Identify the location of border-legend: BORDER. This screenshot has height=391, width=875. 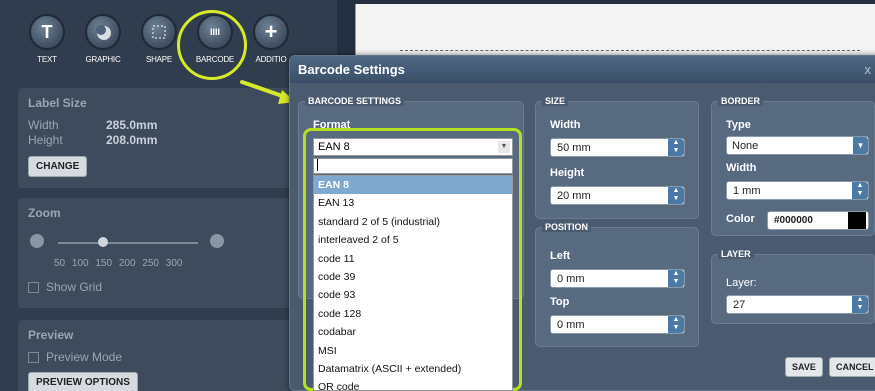
(741, 101).